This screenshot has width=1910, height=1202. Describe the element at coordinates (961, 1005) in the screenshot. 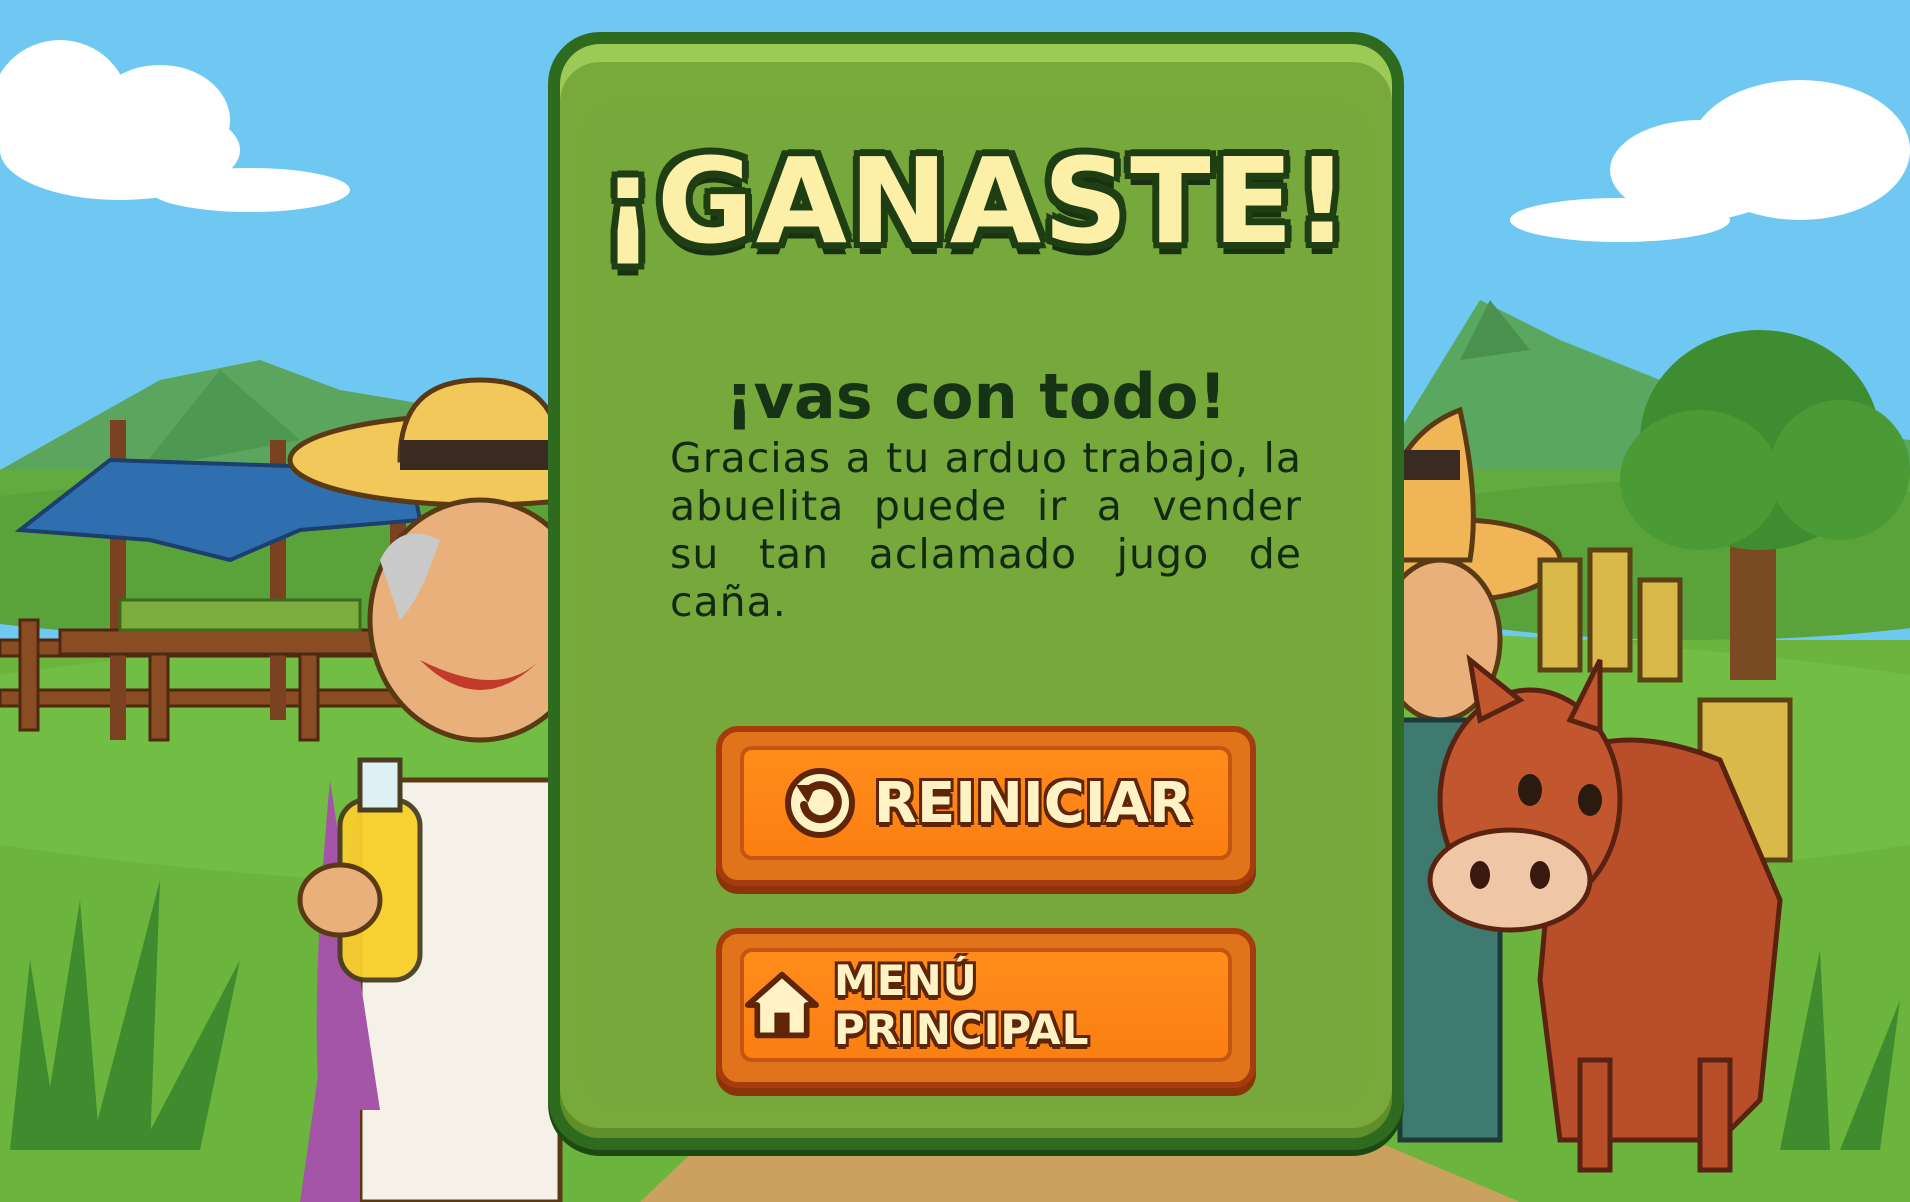

I see `main-menu-button-label: MENÚ PRINCIPAL` at that location.